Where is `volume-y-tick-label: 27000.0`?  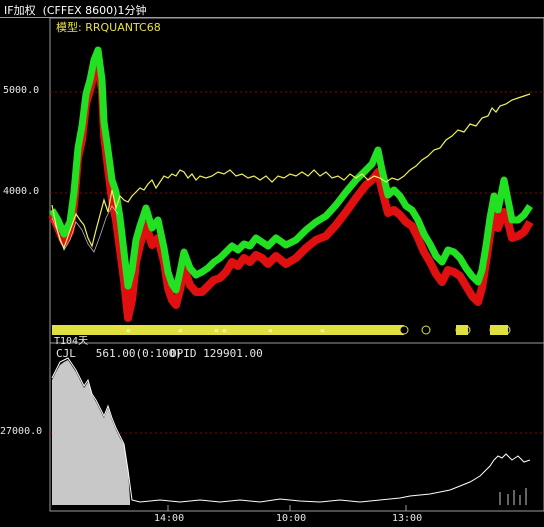
volume-y-tick-label: 27000.0 is located at coordinates (21, 431).